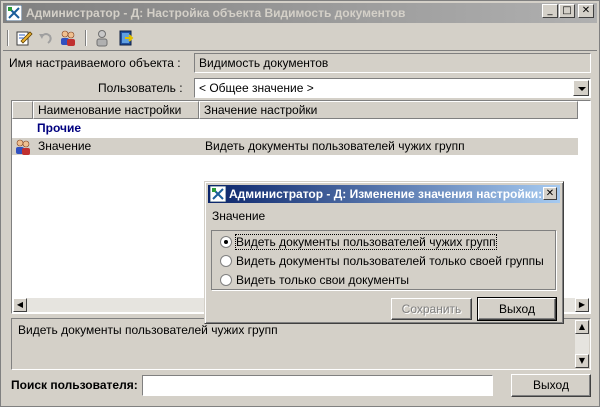  What do you see at coordinates (517, 309) in the screenshot?
I see `dialog-exit-button: Выход` at bounding box center [517, 309].